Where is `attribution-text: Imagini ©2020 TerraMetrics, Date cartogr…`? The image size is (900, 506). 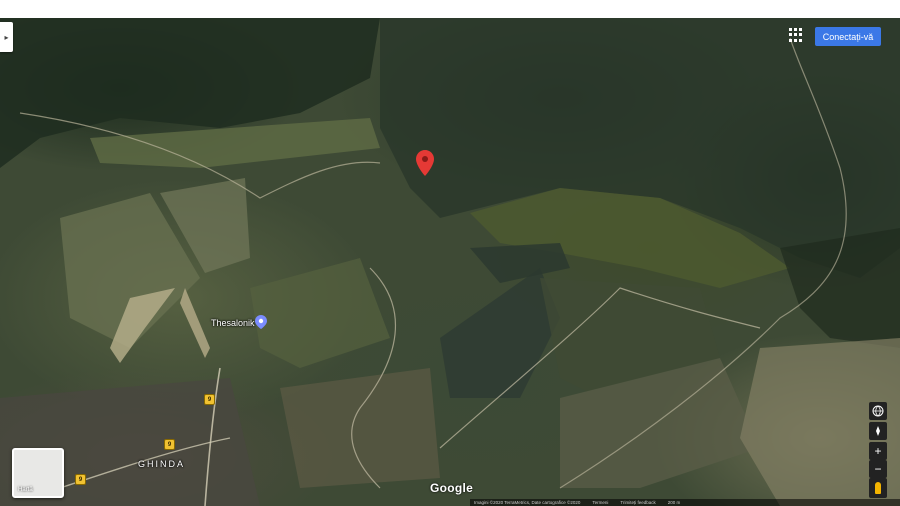 attribution-text: Imagini ©2020 TerraMetrics, Date cartogr… is located at coordinates (527, 502).